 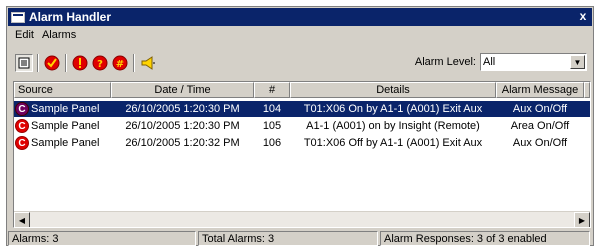 I want to click on row-number: 104, so click(x=272, y=109).